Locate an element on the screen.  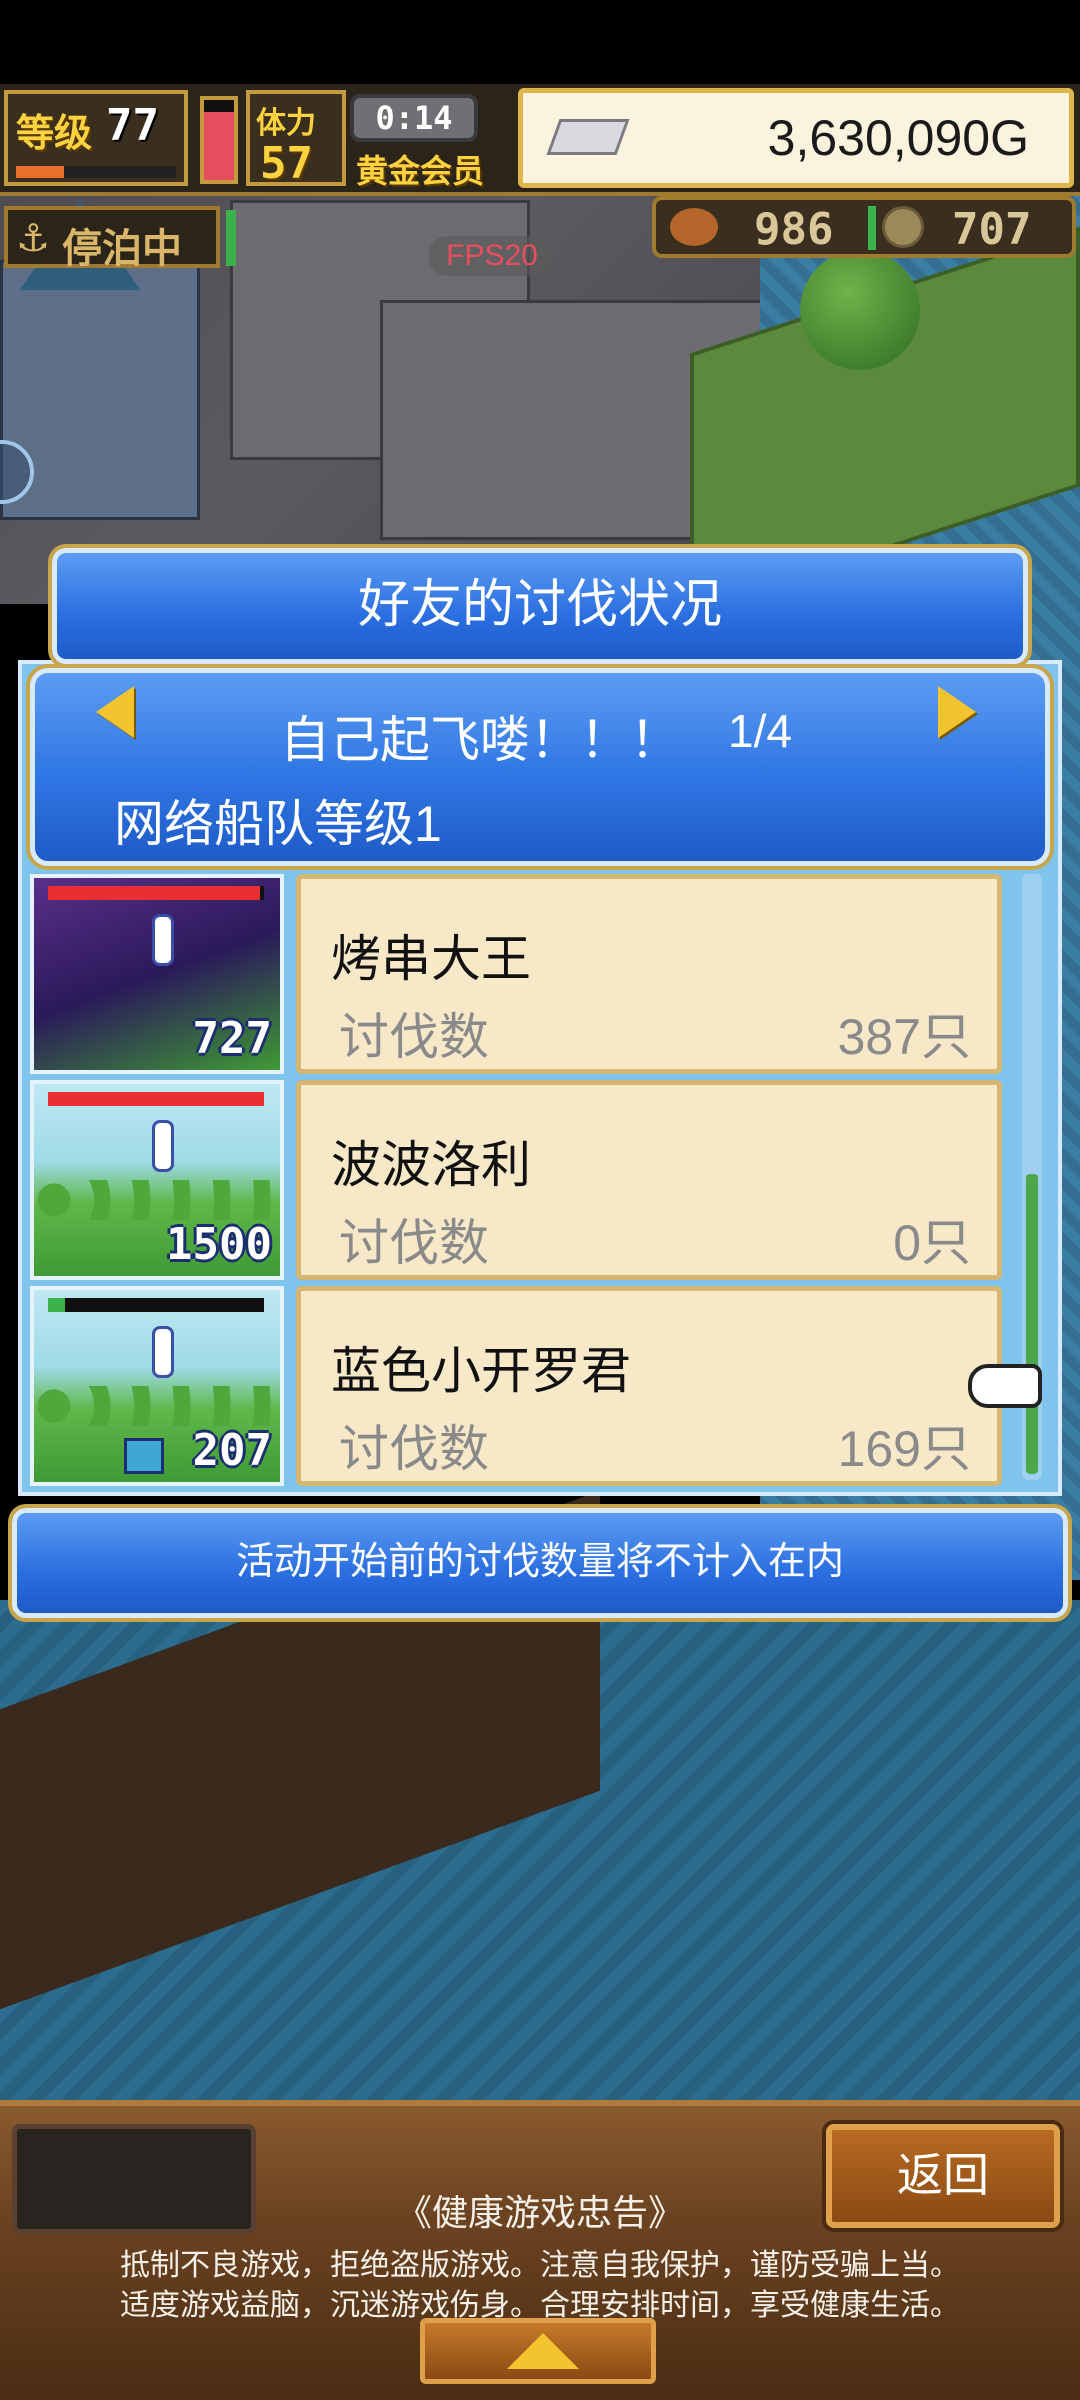
dialog-title: 好友的讨伐状况 is located at coordinates (539, 605).